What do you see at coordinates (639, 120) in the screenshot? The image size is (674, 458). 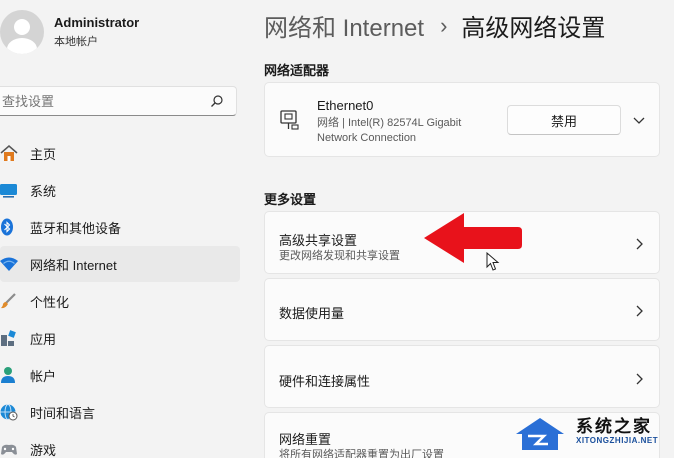 I see `chevron-down-icon` at bounding box center [639, 120].